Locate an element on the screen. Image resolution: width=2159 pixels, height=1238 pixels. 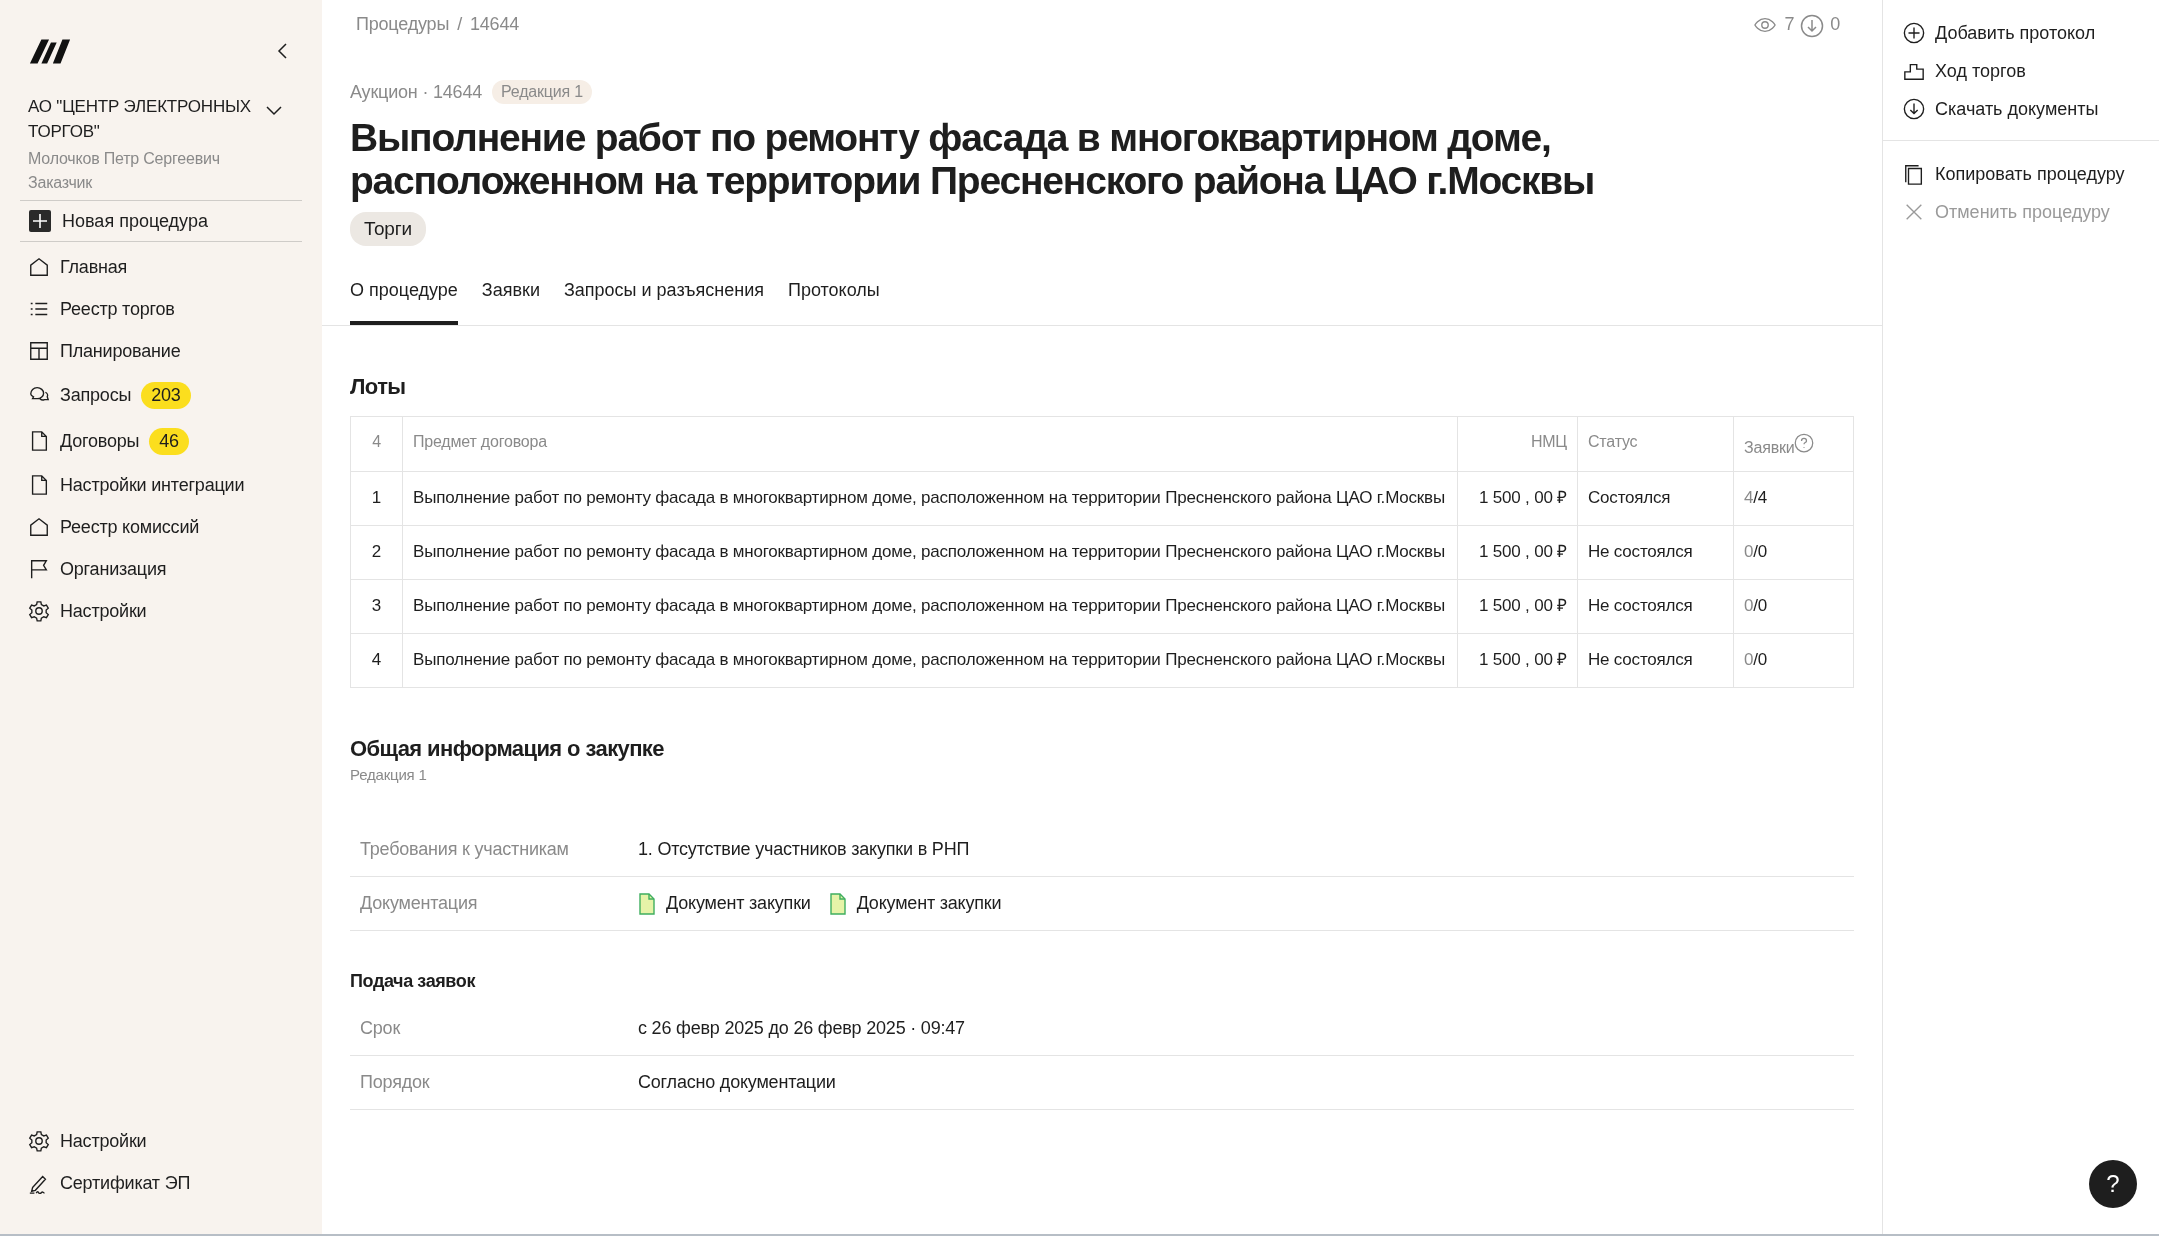
field-value: Согласно документации is located at coordinates (737, 1082).